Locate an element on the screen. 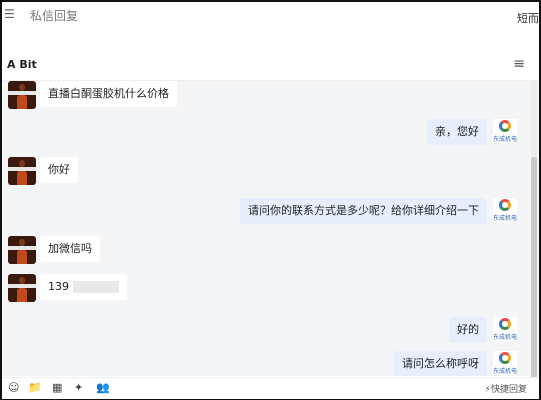 This screenshot has width=541, height=400. message-bubble: 你好 is located at coordinates (59, 170).